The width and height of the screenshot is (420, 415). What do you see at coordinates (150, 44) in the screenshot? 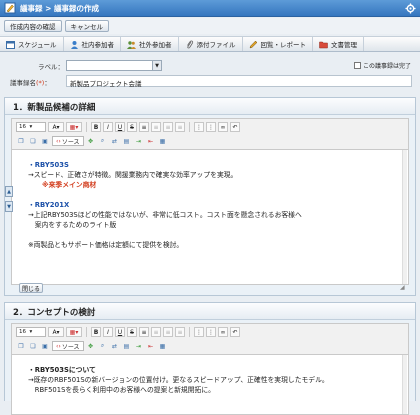
I see `tab-external-participants: 社外参加者` at bounding box center [150, 44].